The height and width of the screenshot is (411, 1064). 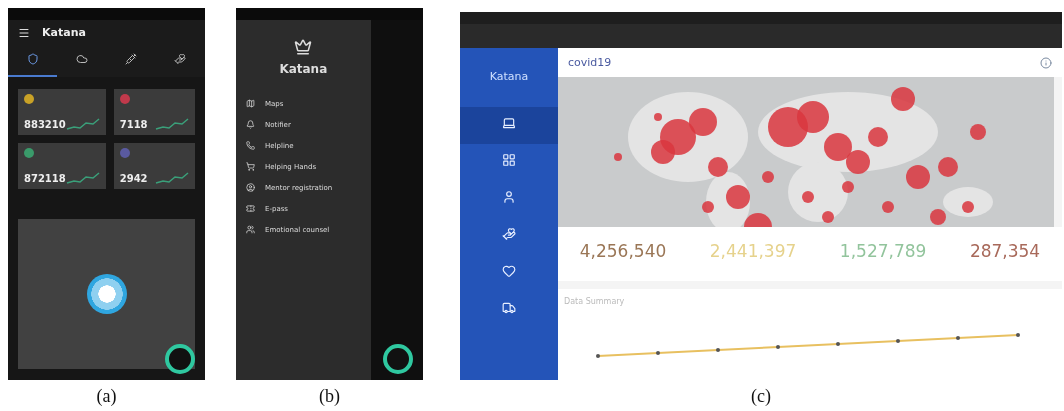 I want to click on sidebar-item, so click(x=509, y=125).